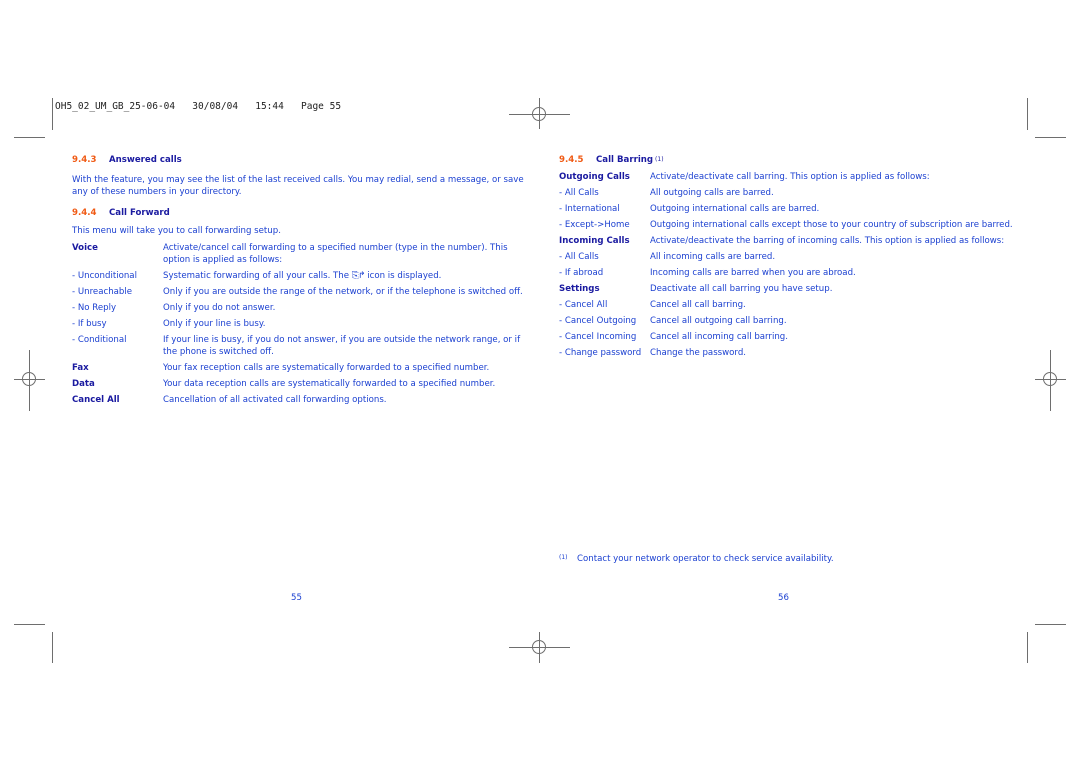 The width and height of the screenshot is (1080, 763). I want to click on option-term: - International, so click(589, 209).